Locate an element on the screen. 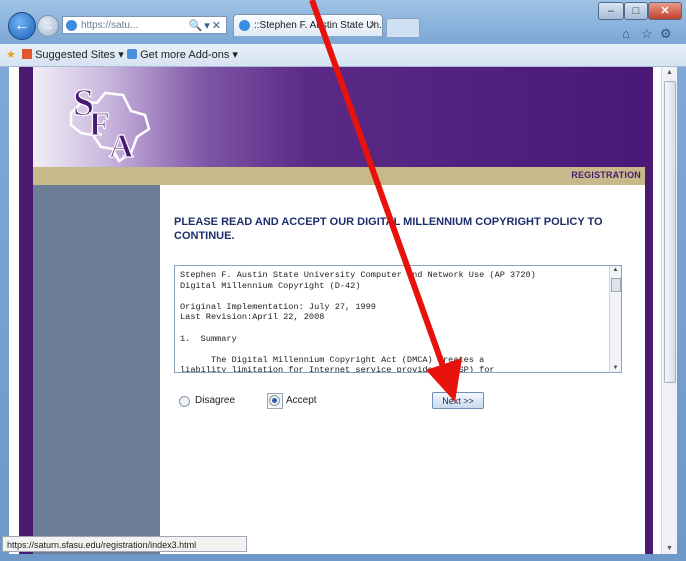 This screenshot has width=686, height=561. suggested-sites-label: Suggested Sites ▾ is located at coordinates (79, 55).